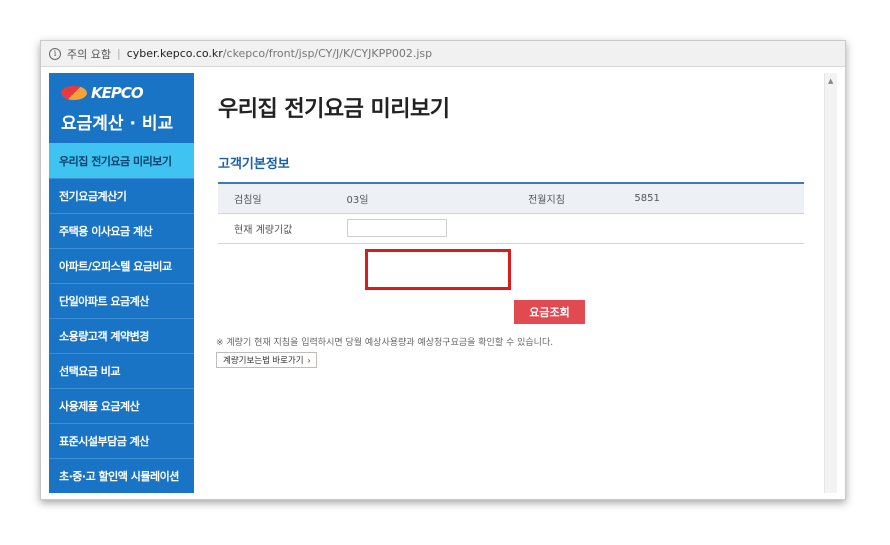 The image size is (890, 545). What do you see at coordinates (74, 93) in the screenshot?
I see `kepco-logo-mark-icon` at bounding box center [74, 93].